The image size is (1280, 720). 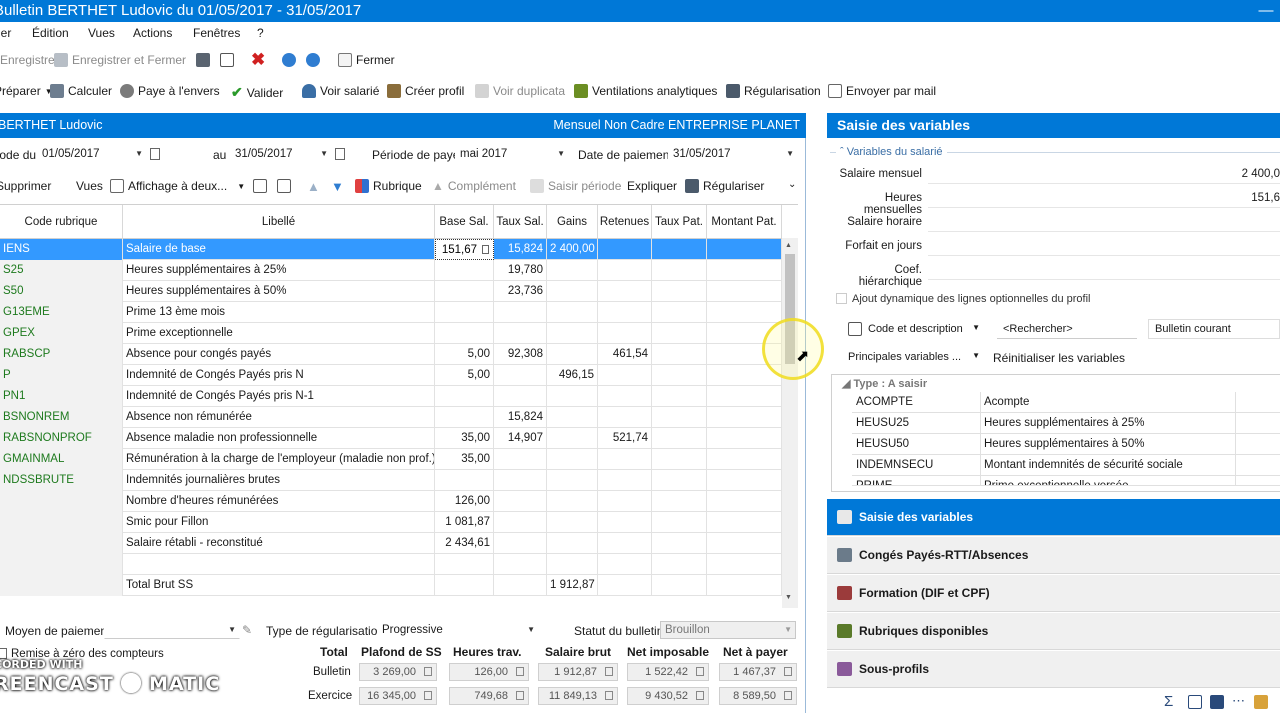 What do you see at coordinates (337, 186) in the screenshot?
I see `move-down-button: ▼` at bounding box center [337, 186].